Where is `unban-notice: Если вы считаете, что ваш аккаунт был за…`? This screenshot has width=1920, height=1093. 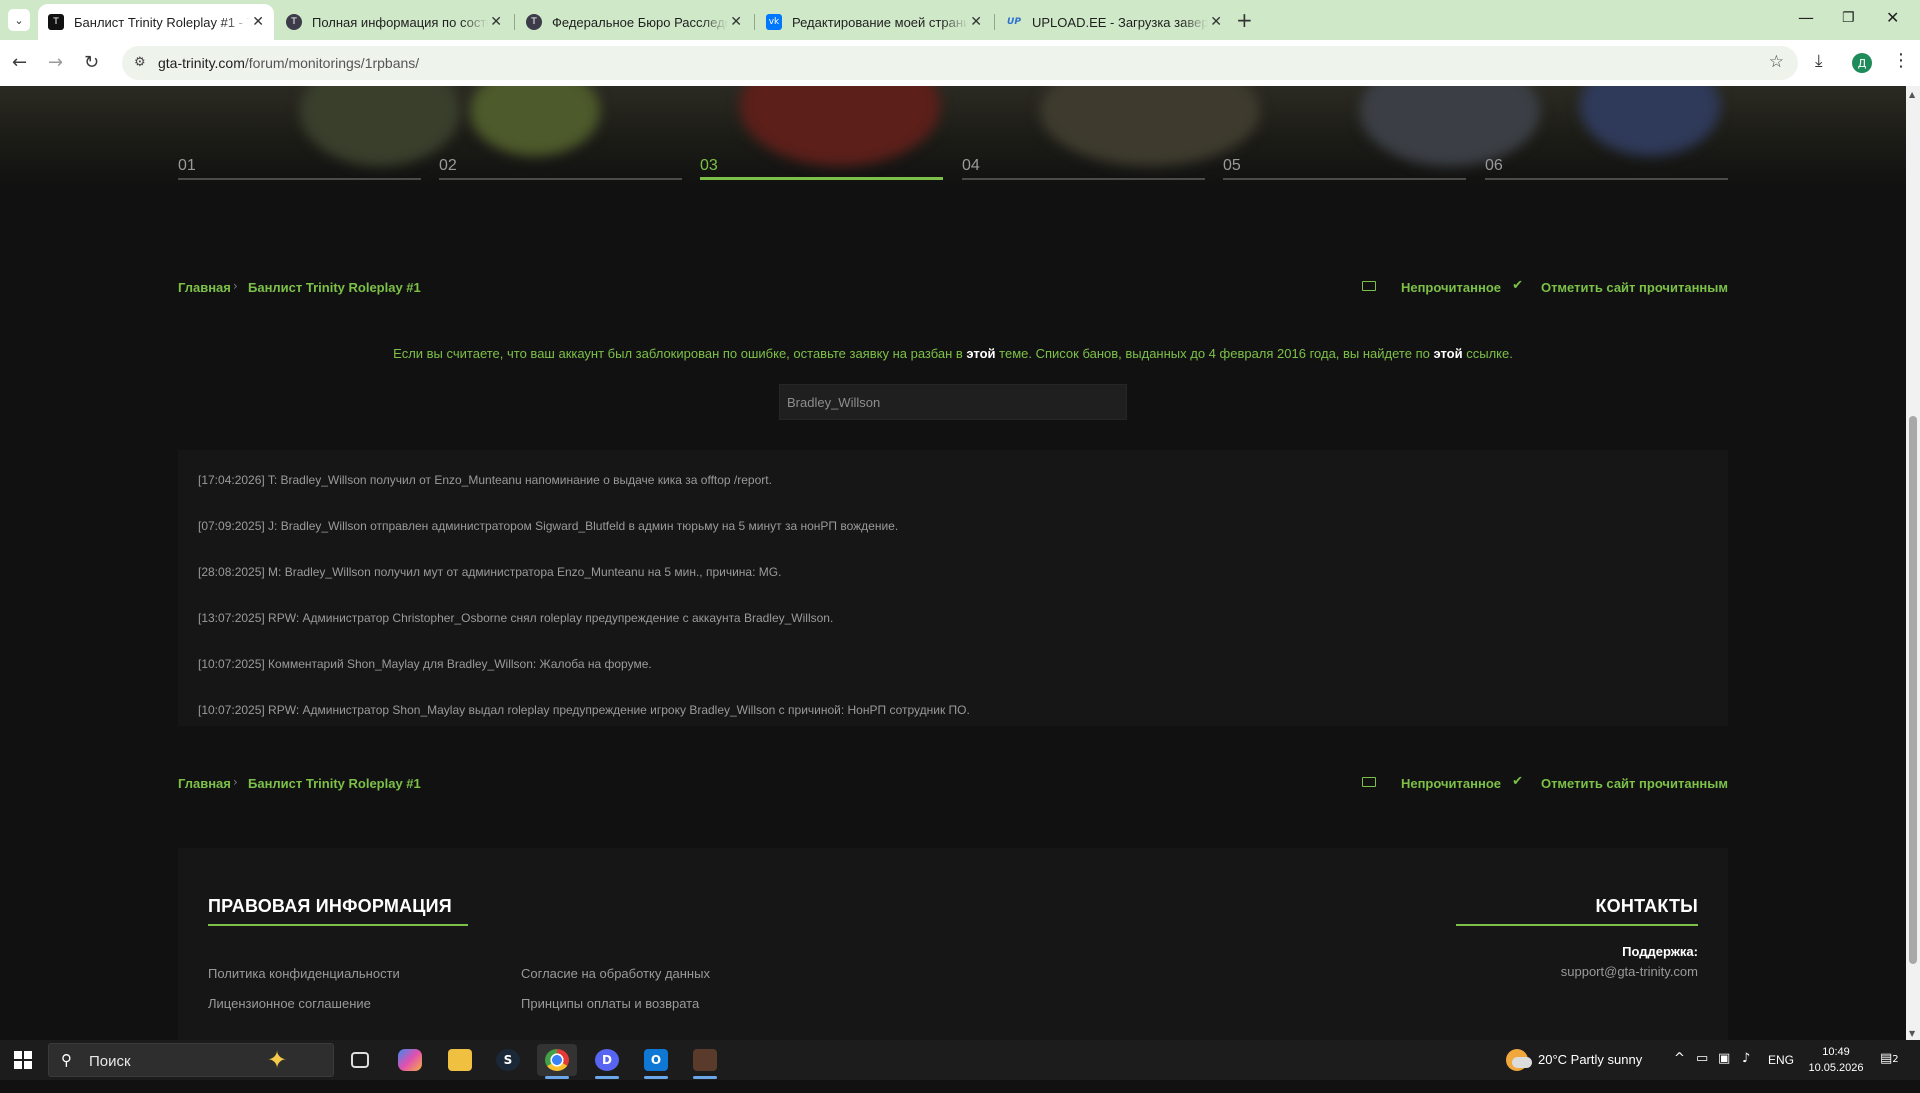 unban-notice: Если вы считаете, что ваш аккаунт был за… is located at coordinates (953, 353).